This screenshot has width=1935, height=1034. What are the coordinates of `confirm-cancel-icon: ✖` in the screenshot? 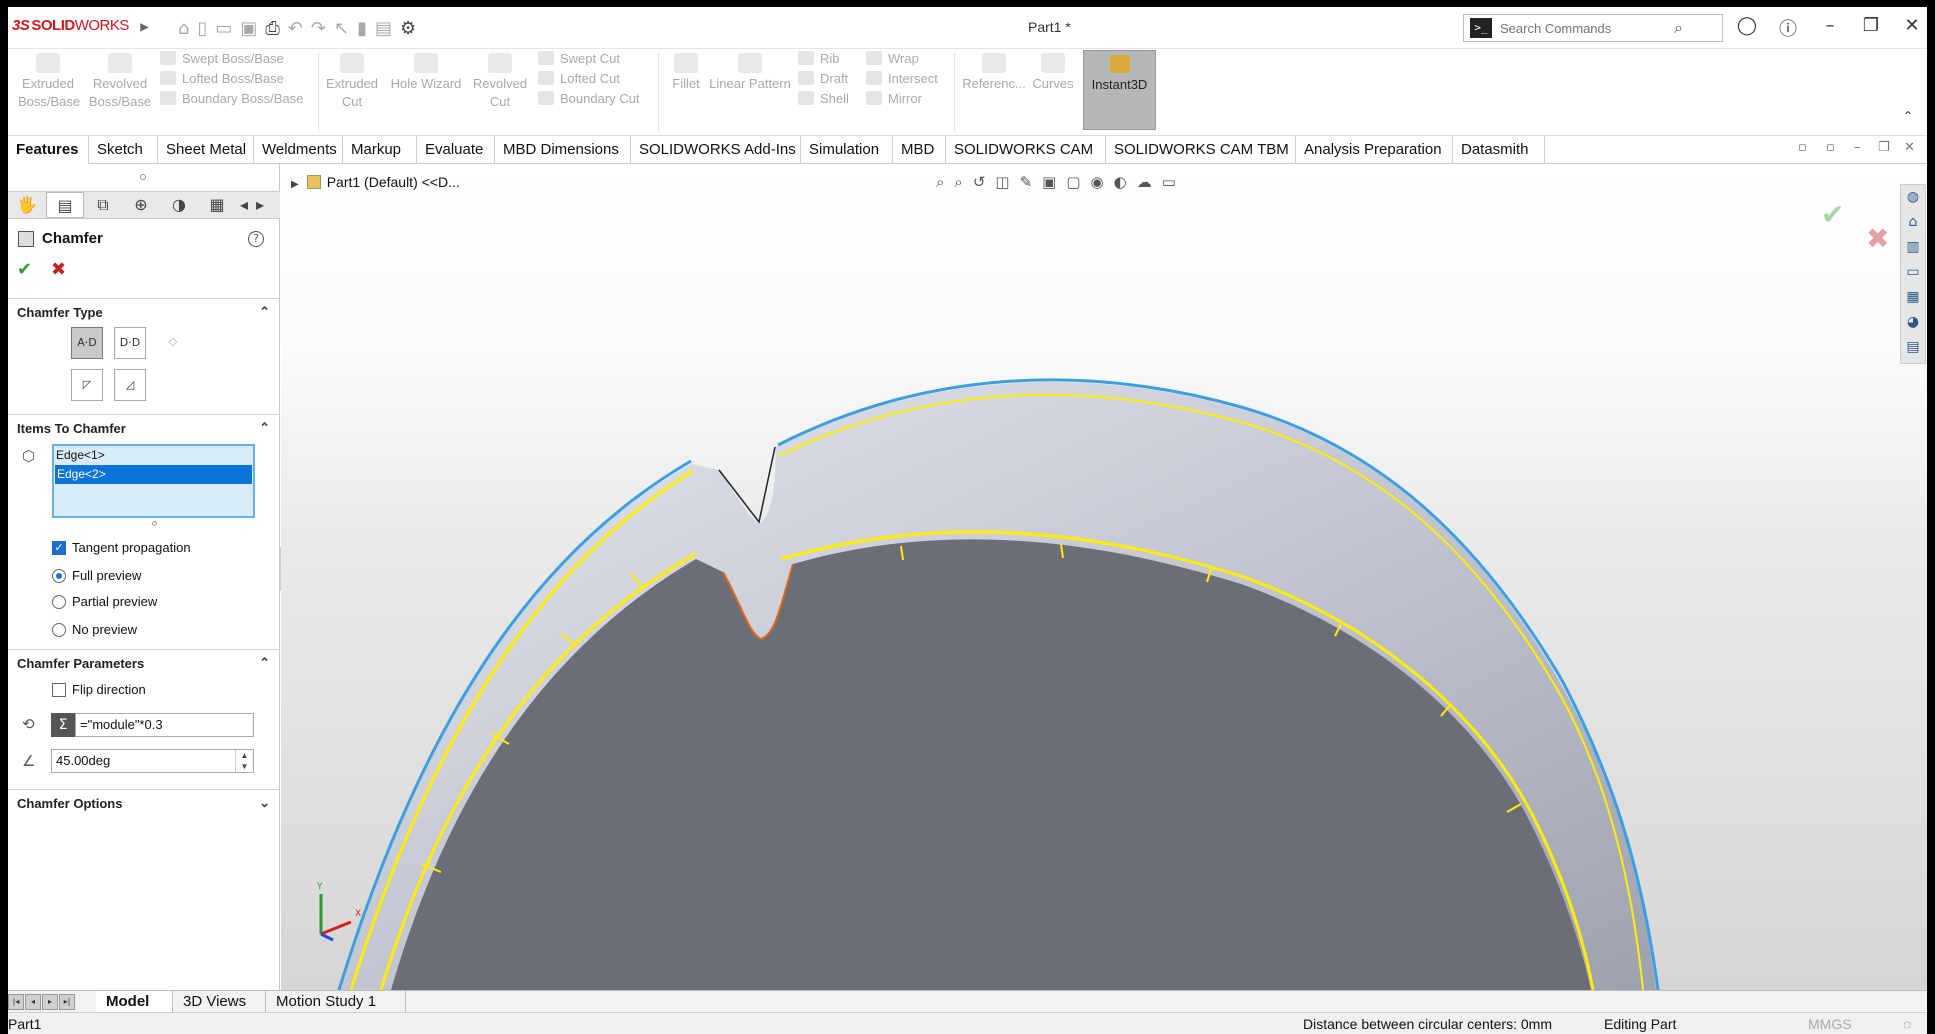 It's located at (1877, 238).